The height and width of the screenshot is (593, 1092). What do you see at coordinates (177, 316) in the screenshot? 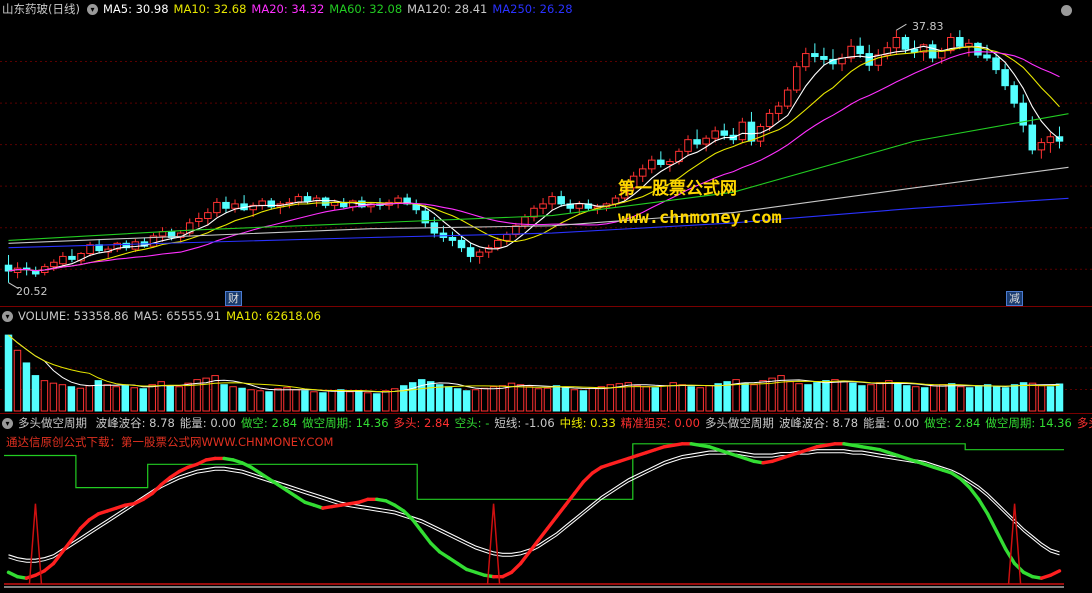
I see `legend-vol-ma5: MA5: 65555.91` at bounding box center [177, 316].